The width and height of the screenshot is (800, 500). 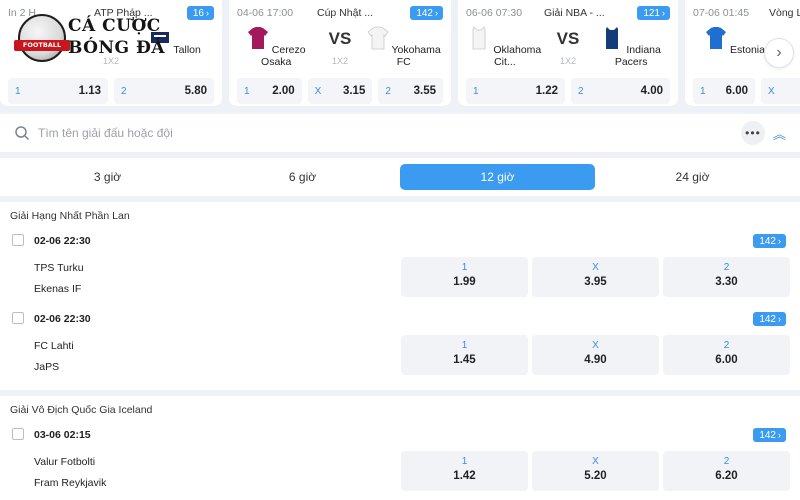 I want to click on more-dots-icon: •••, so click(x=753, y=133).